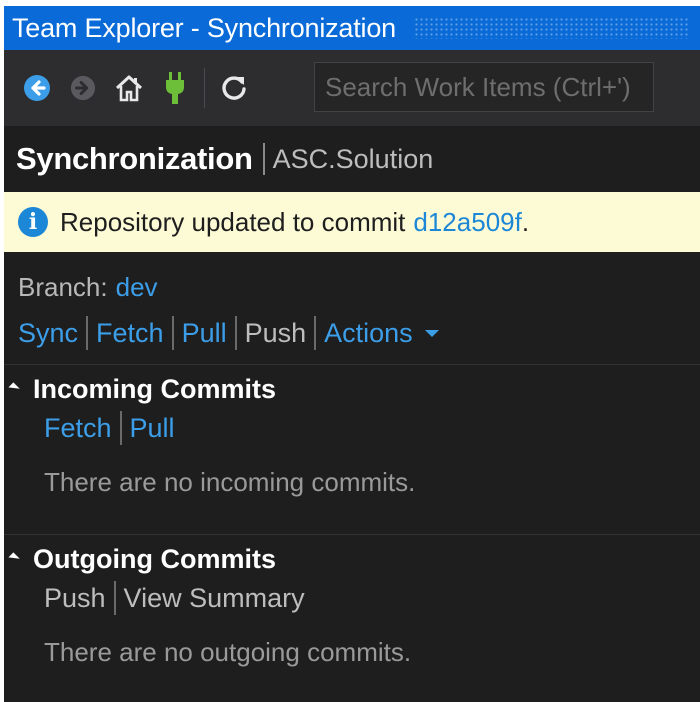  Describe the element at coordinates (204, 27) in the screenshot. I see `window-title: Team Explorer - Synchronization` at that location.